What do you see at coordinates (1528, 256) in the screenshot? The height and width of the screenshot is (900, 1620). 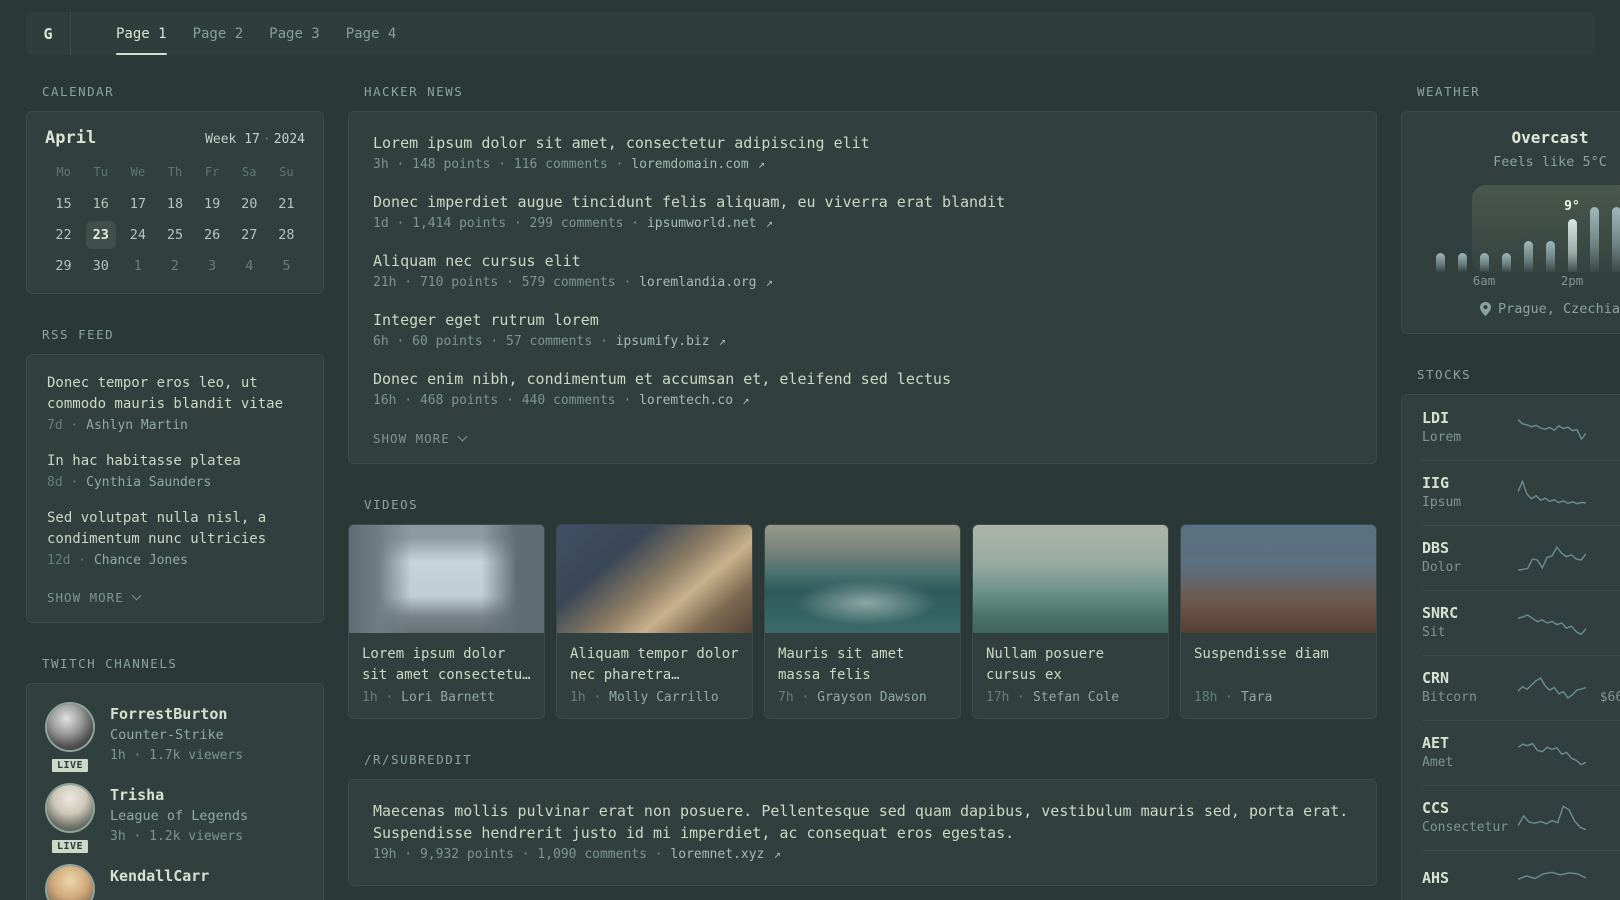 I see `weather-bar` at bounding box center [1528, 256].